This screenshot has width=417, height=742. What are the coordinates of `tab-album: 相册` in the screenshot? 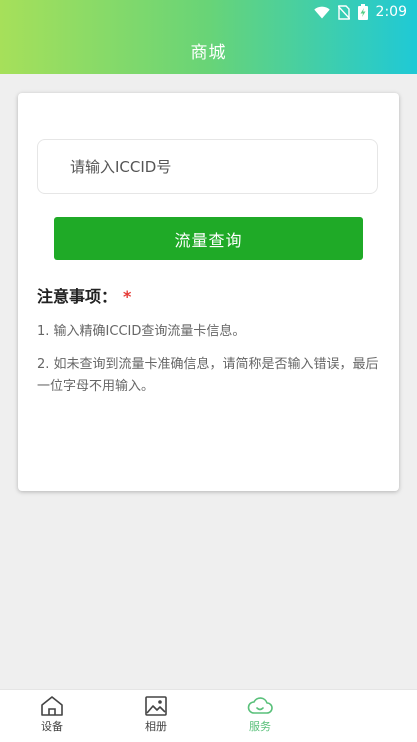 It's located at (156, 714).